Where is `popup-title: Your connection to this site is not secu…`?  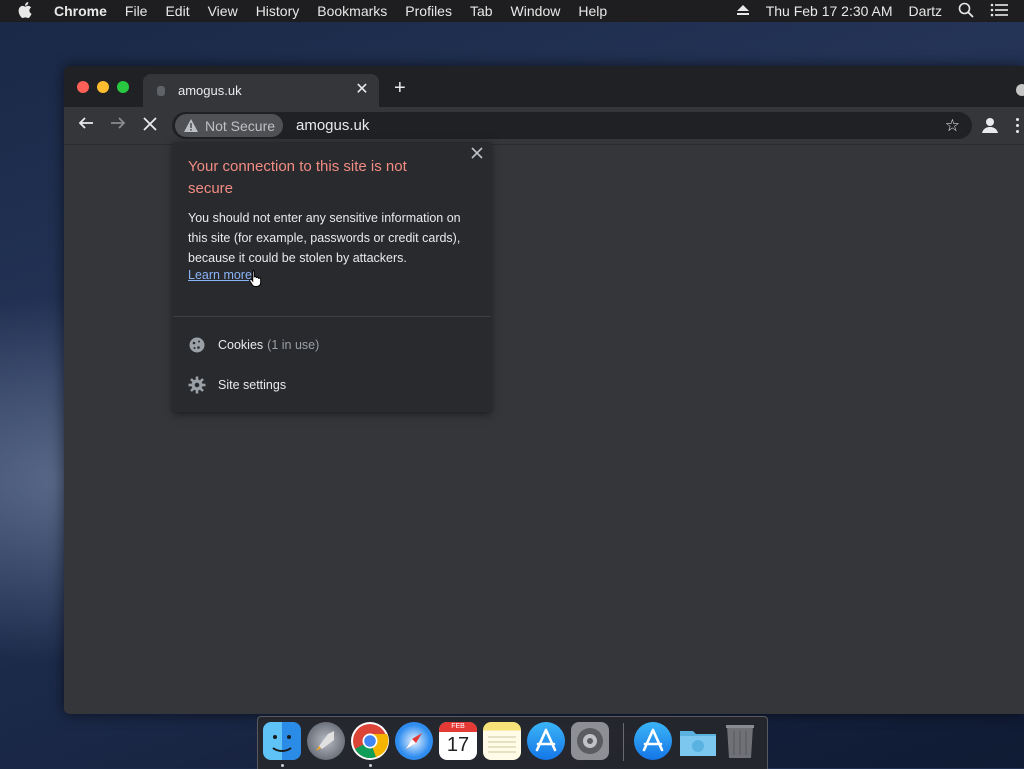
popup-title: Your connection to this site is not secu… is located at coordinates (297, 177).